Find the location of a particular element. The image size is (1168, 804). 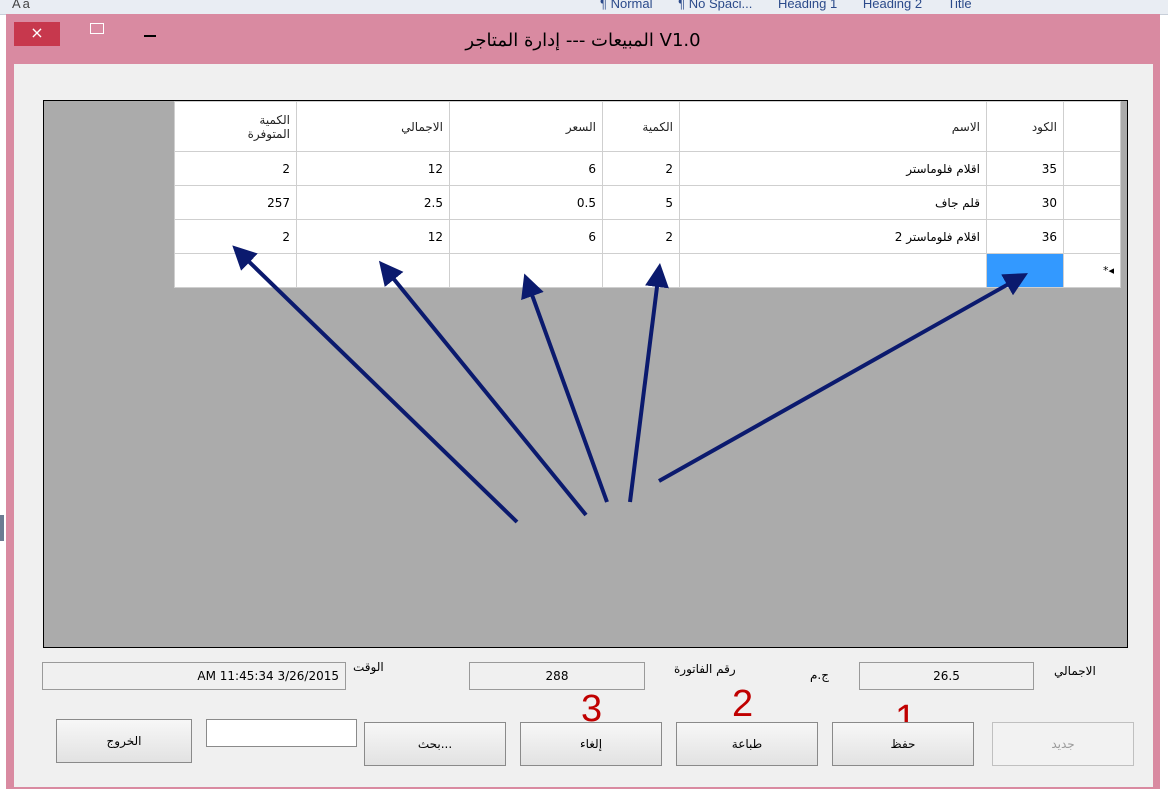

title-bar: المبيعات --- إدارة المتاجر V1.0 × is located at coordinates (583, 39).